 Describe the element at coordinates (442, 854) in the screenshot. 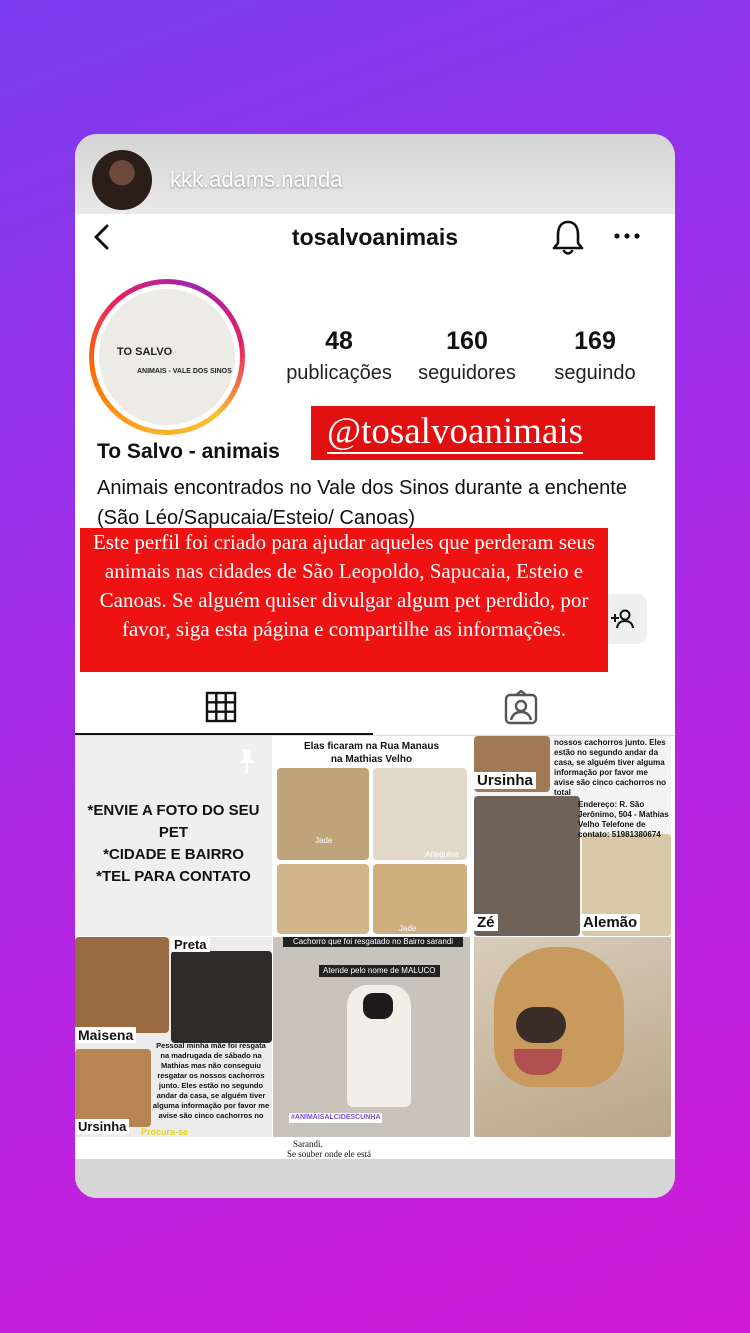

I see `dog-name-arlequina: Arlequina` at that location.